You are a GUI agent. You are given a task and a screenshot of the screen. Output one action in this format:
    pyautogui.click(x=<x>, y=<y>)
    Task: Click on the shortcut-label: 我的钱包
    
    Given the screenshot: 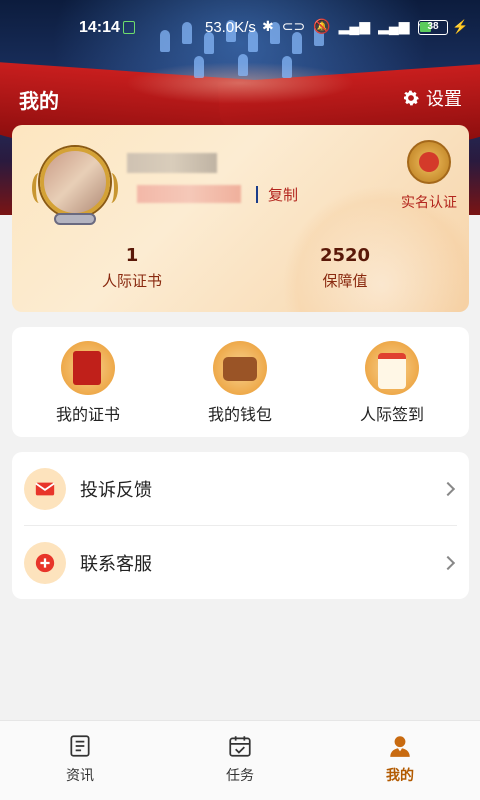 What is the action you would take?
    pyautogui.click(x=239, y=414)
    